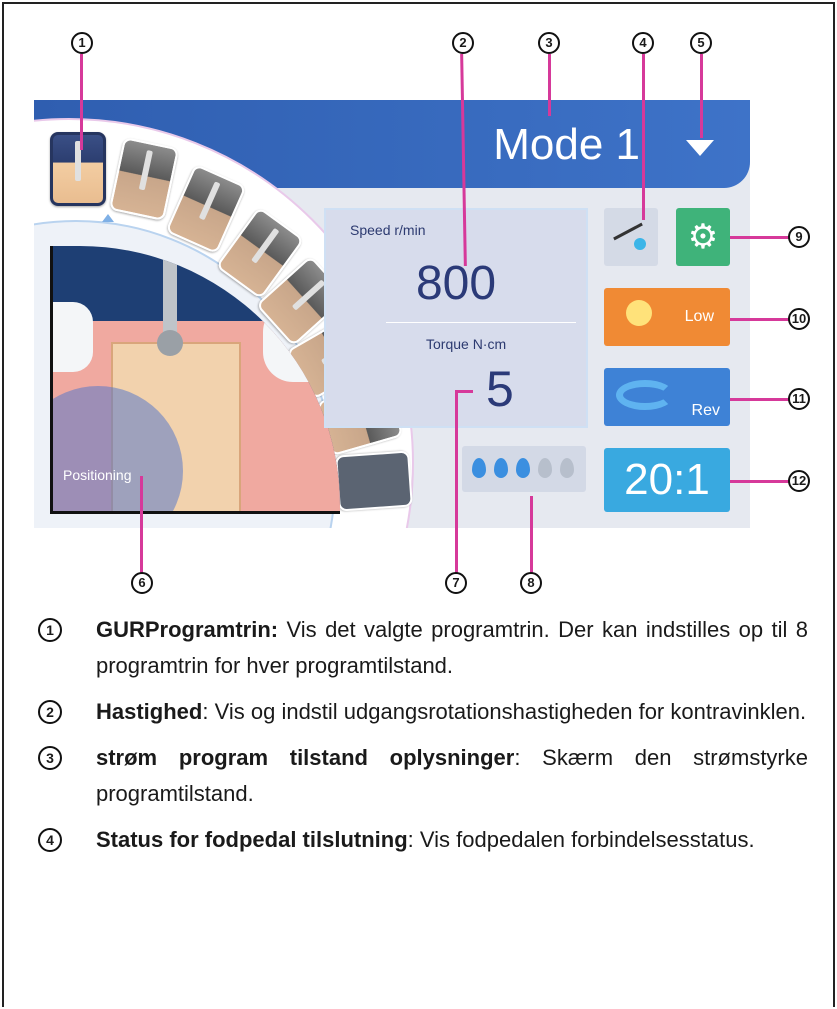 This screenshot has width=837, height=1009. I want to click on drill-tip, so click(170, 343).